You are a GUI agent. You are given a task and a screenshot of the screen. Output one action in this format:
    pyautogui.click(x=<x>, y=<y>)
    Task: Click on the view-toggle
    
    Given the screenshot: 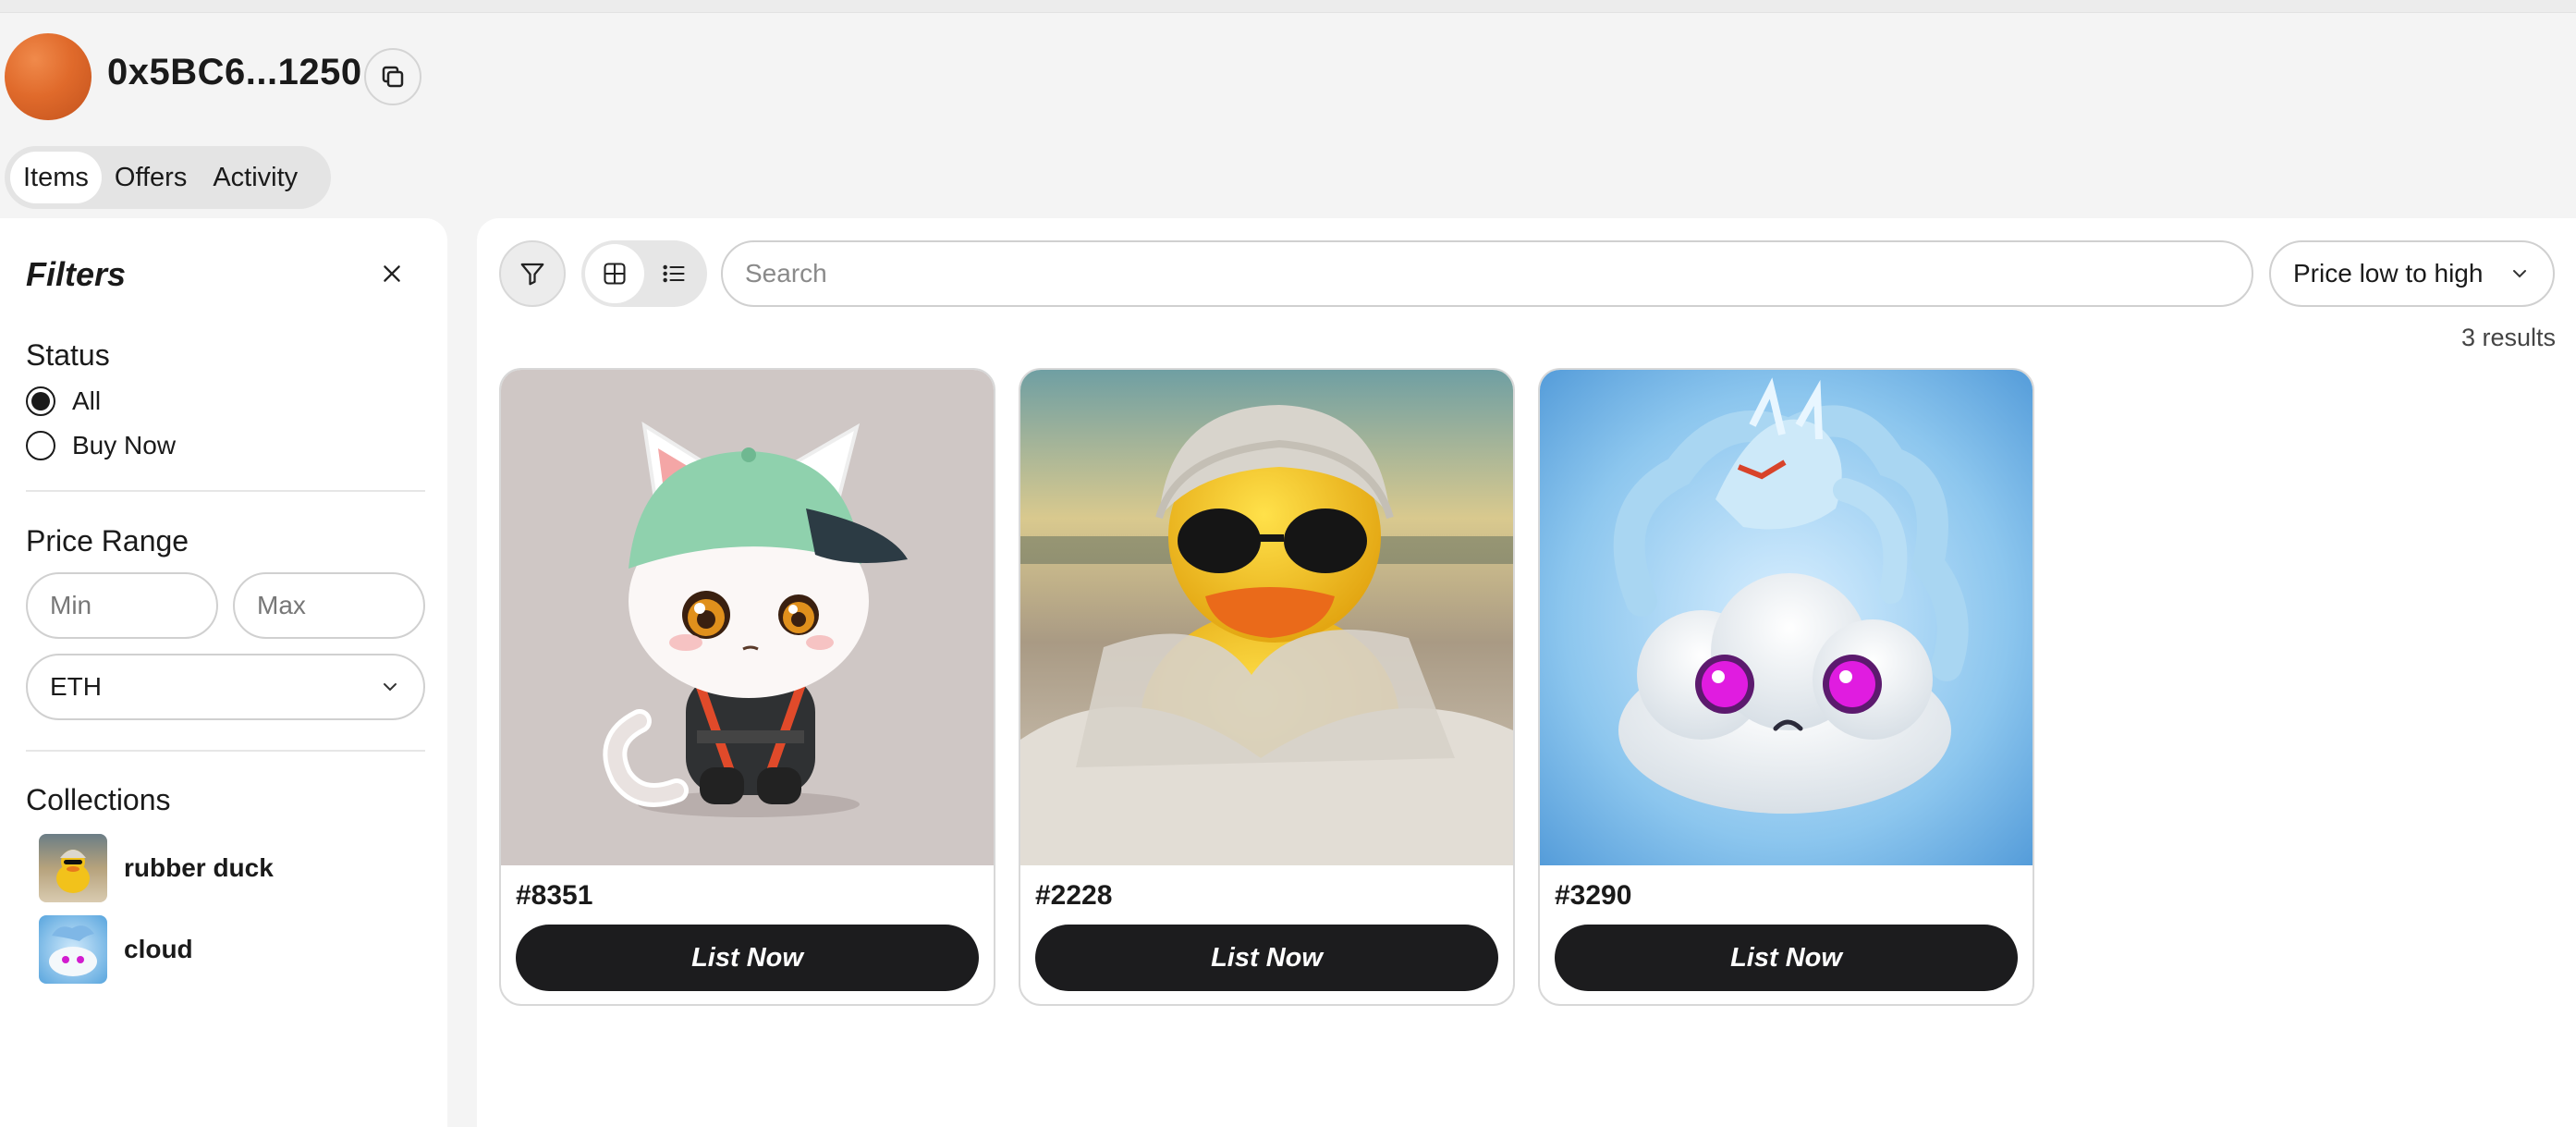 What is the action you would take?
    pyautogui.click(x=644, y=274)
    